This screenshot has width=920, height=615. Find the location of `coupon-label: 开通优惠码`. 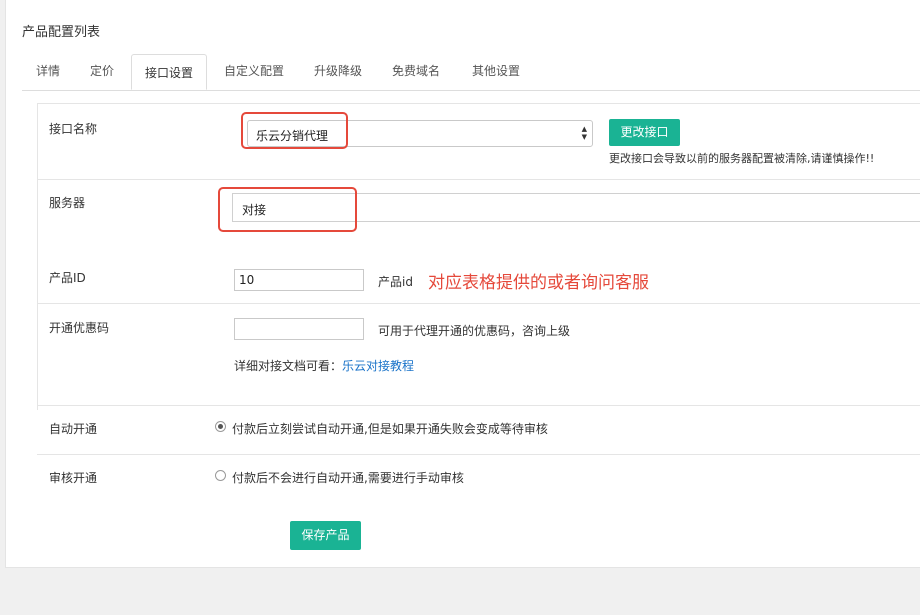

coupon-label: 开通优惠码 is located at coordinates (79, 328).